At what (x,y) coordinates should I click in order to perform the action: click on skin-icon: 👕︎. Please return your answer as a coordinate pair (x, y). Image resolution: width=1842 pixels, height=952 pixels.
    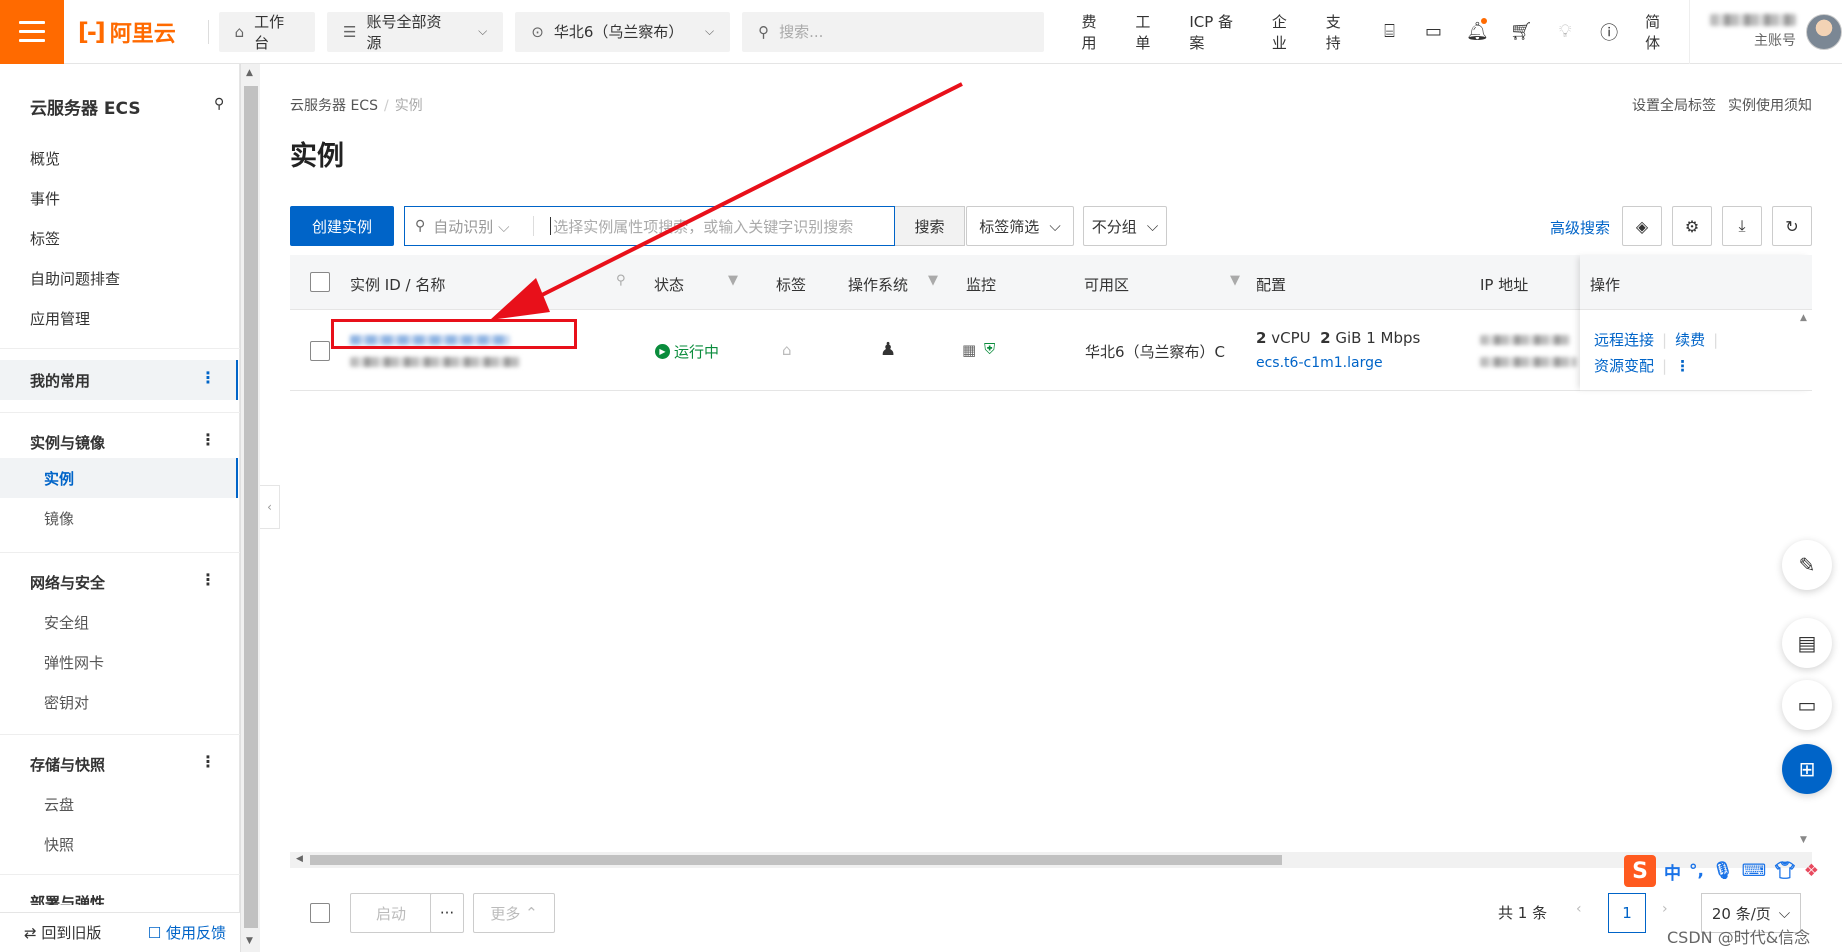
    Looking at the image, I should click on (1785, 871).